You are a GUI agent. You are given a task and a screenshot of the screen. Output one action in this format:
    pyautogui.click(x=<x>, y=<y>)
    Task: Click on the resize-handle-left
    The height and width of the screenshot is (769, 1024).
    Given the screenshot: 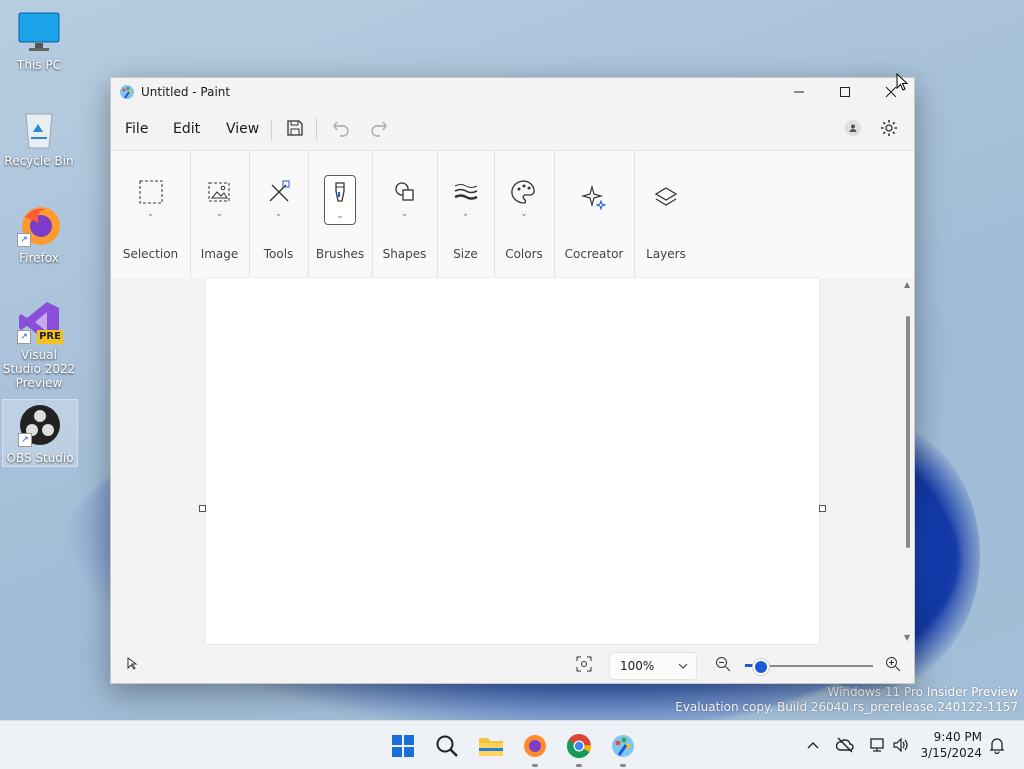 What is the action you would take?
    pyautogui.click(x=202, y=508)
    